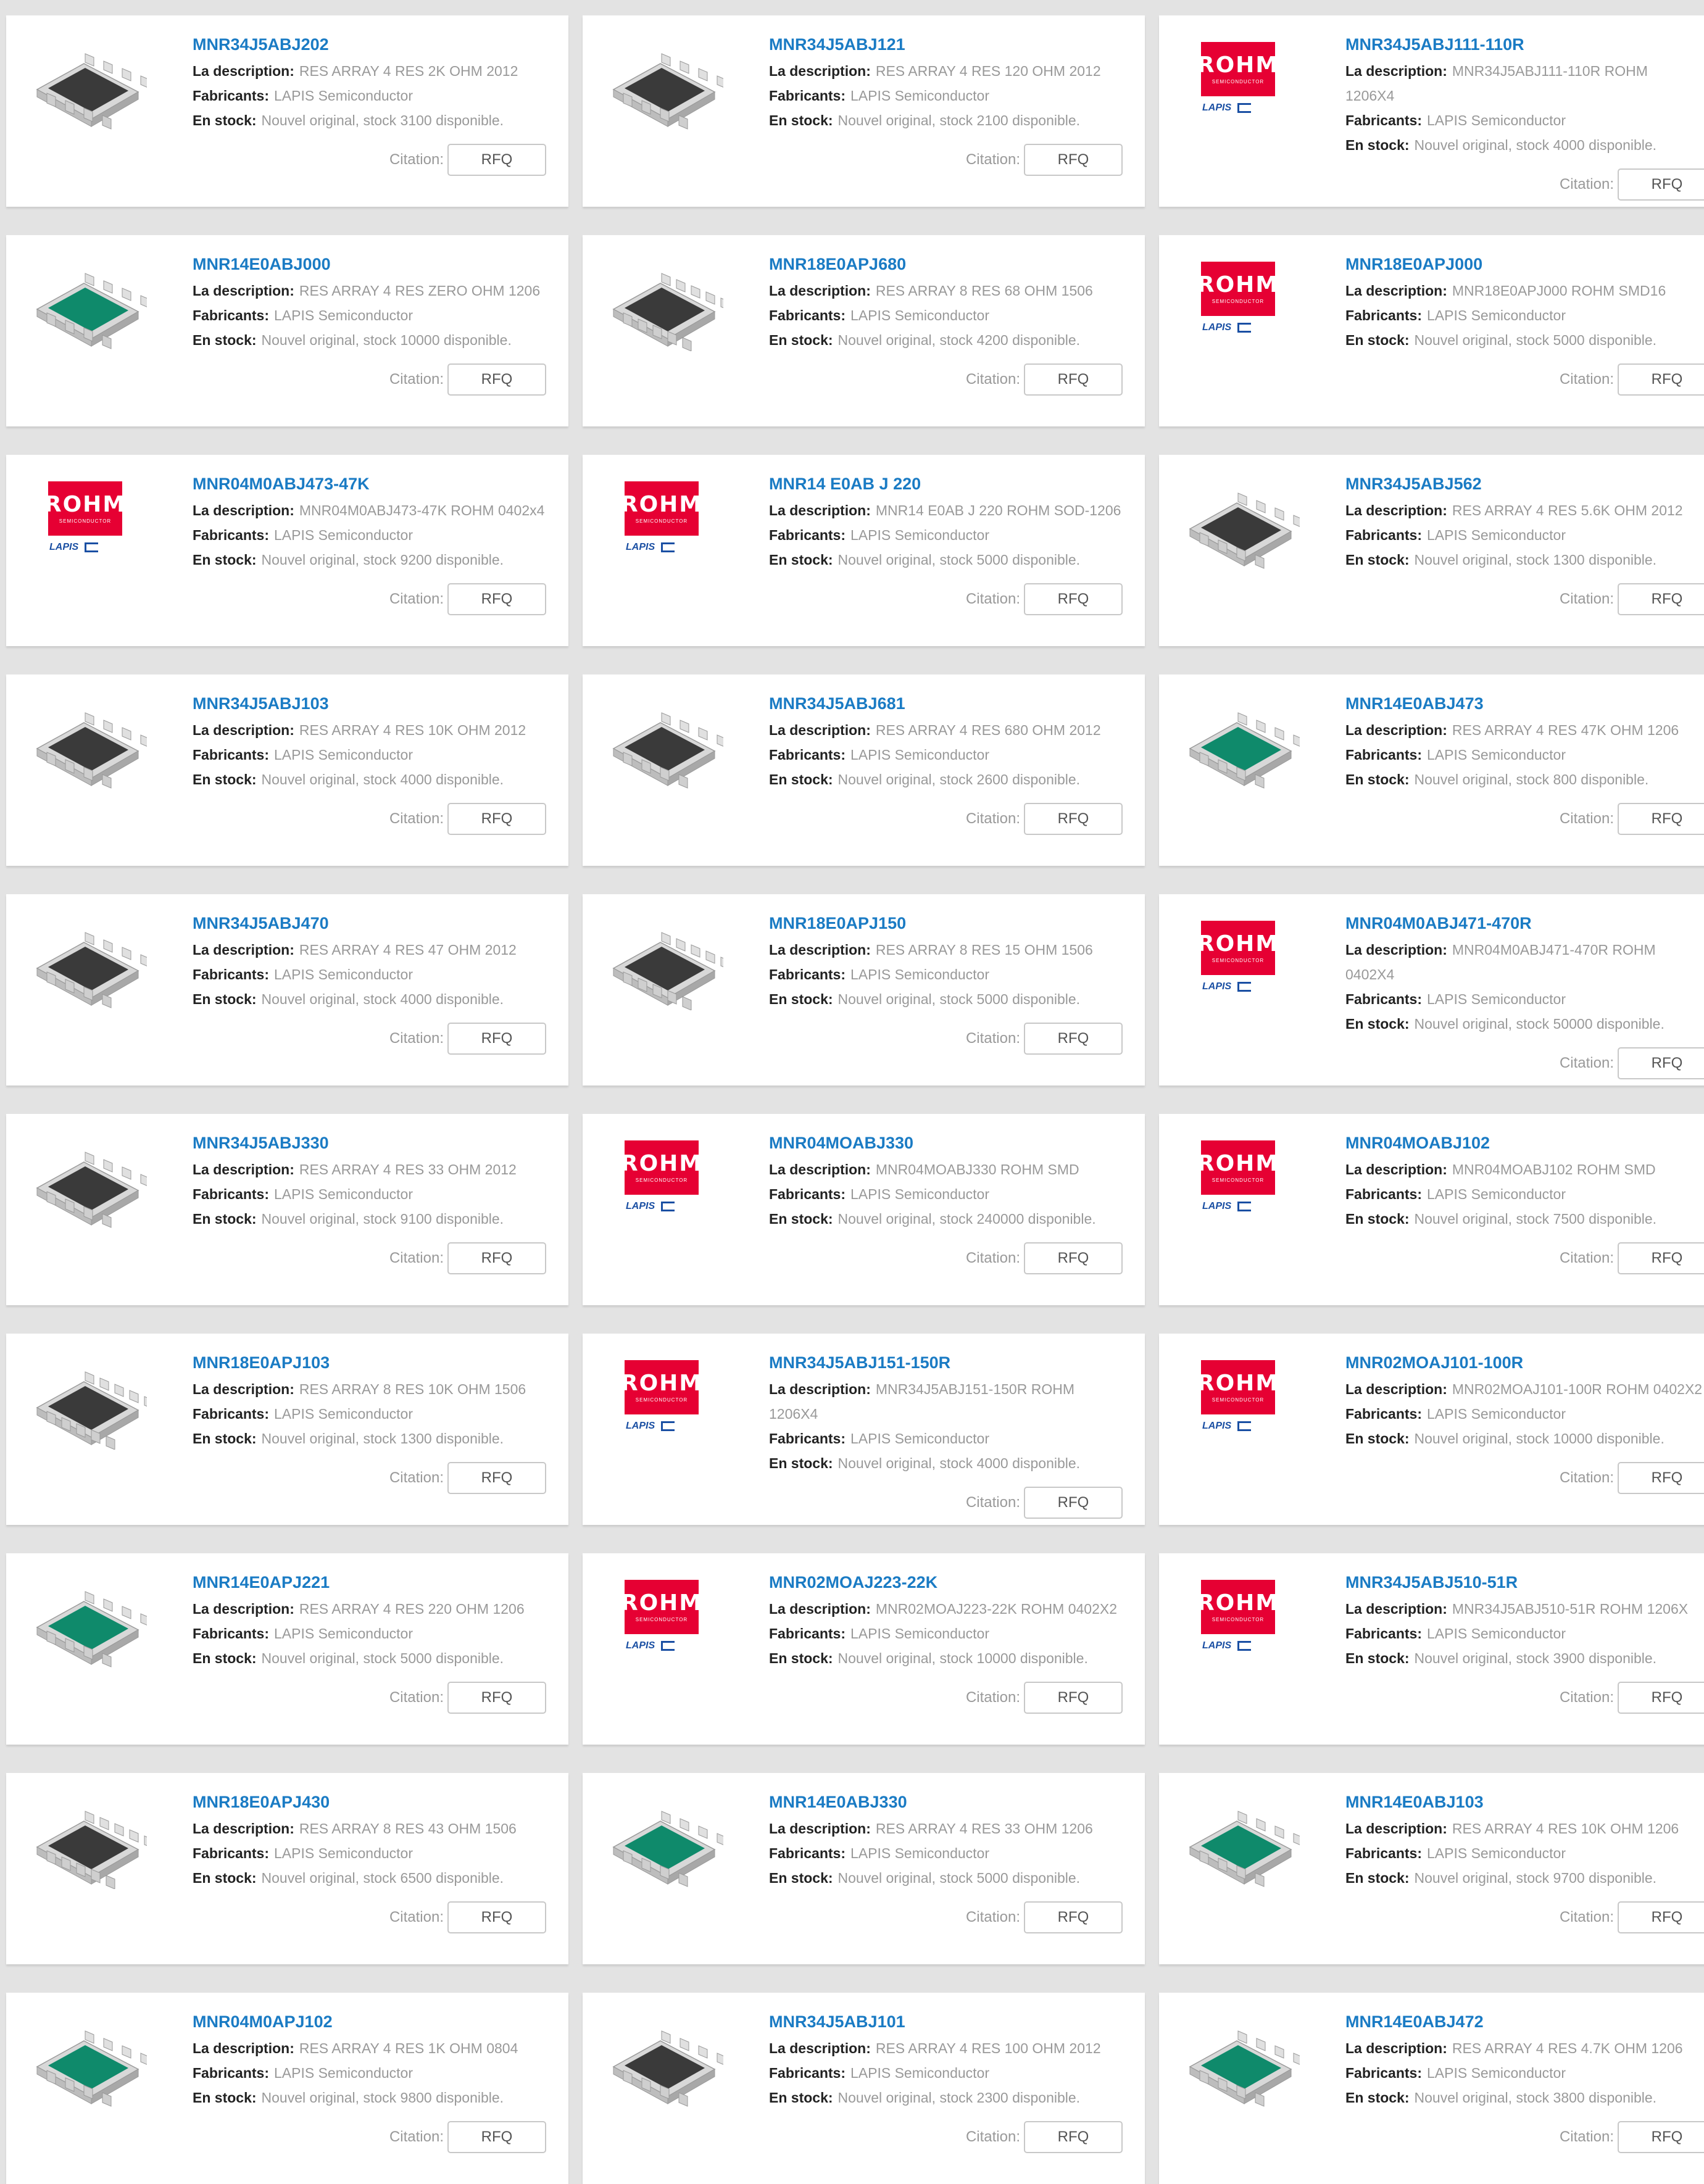 The height and width of the screenshot is (2184, 1704). Describe the element at coordinates (1524, 44) in the screenshot. I see `part-number-link: MNR34J5ABJ111-110R` at that location.